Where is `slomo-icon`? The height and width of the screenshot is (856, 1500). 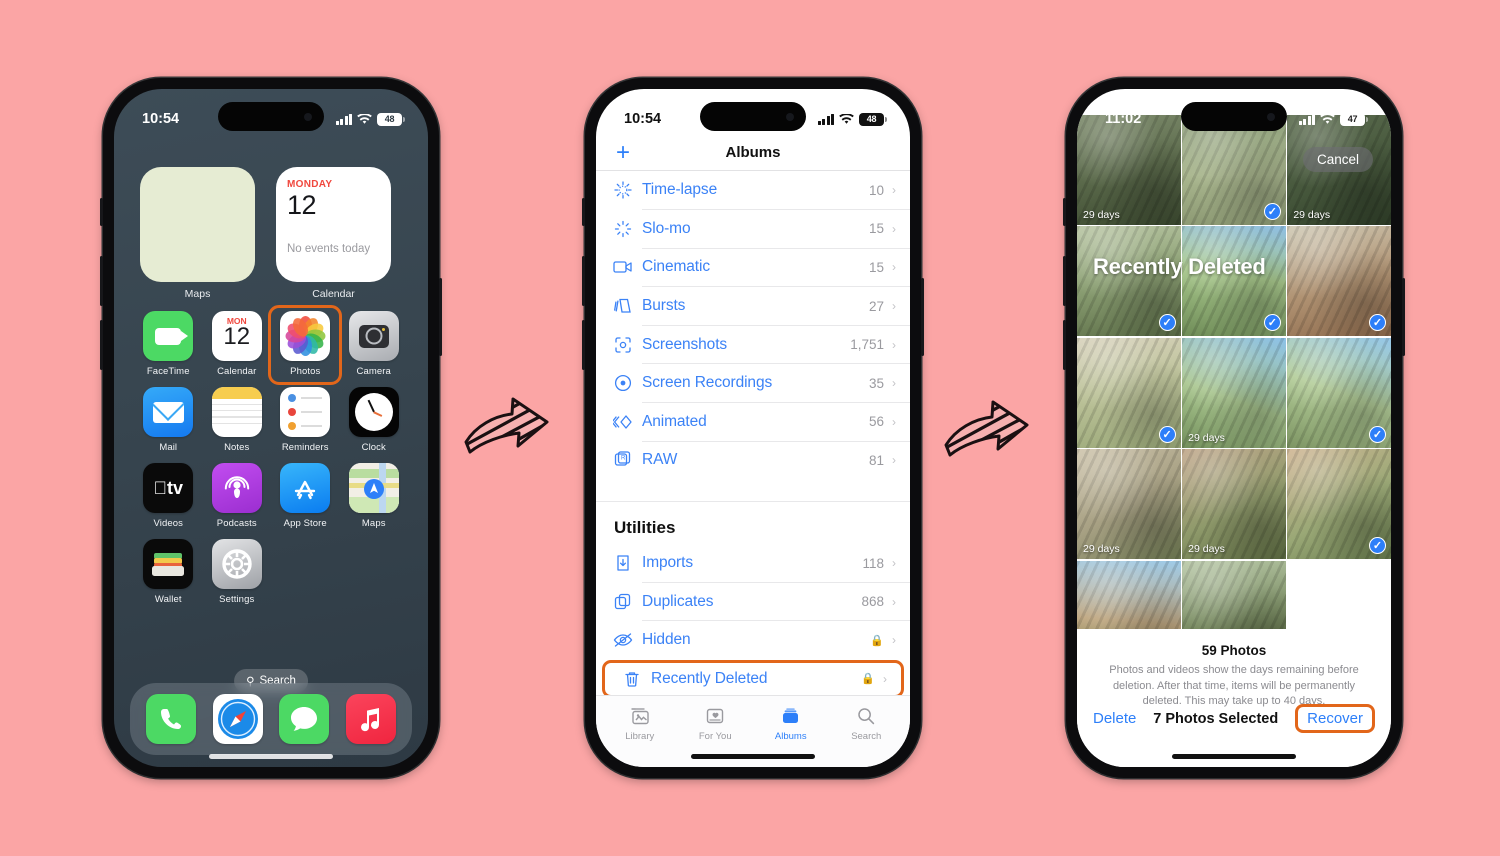
slomo-icon is located at coordinates (623, 229).